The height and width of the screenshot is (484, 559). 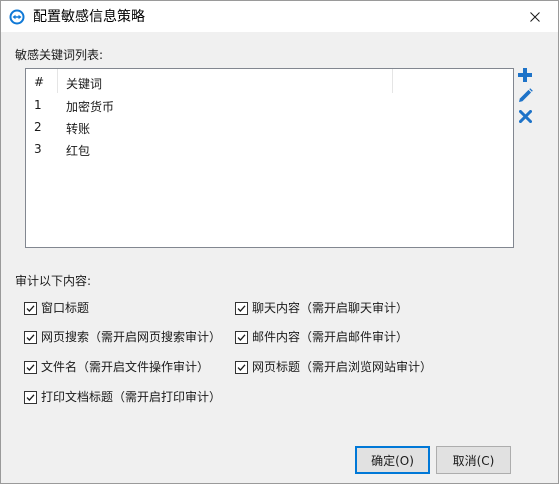 What do you see at coordinates (38, 127) in the screenshot?
I see `row-number: 2` at bounding box center [38, 127].